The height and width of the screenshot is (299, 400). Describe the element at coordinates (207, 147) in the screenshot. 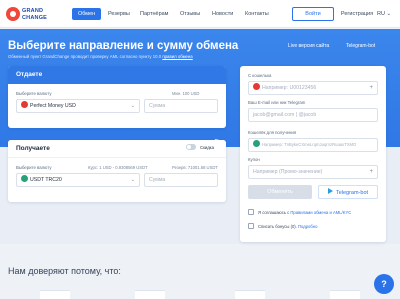

I see `discount-label: Скидка` at that location.